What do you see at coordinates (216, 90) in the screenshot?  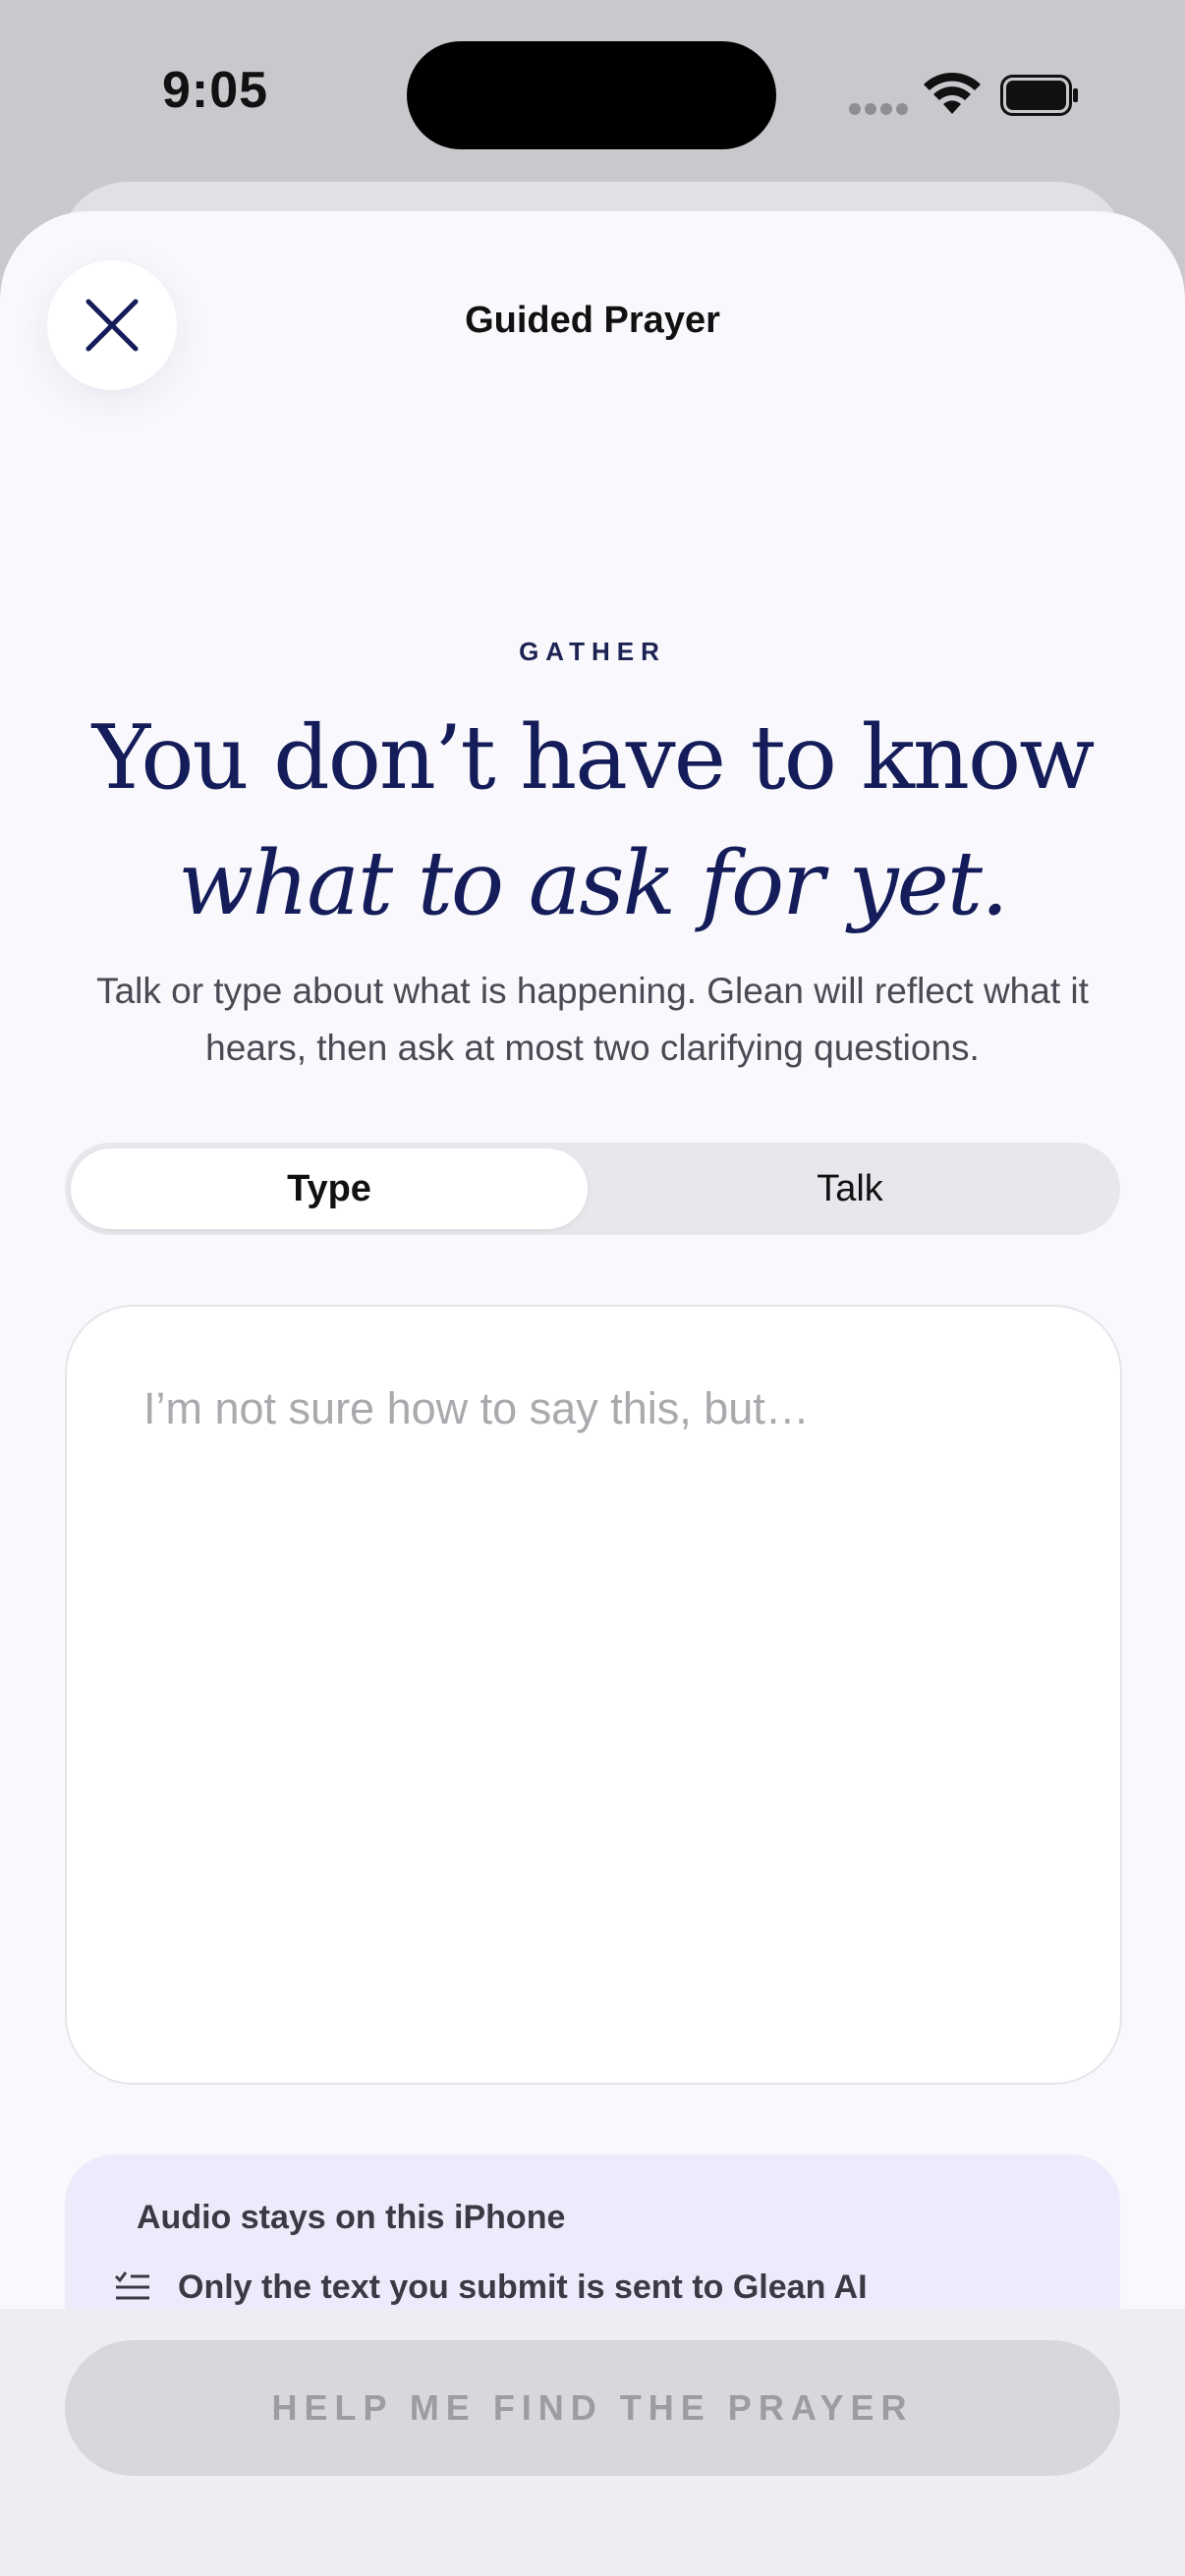 I see `status-time: 9:05` at bounding box center [216, 90].